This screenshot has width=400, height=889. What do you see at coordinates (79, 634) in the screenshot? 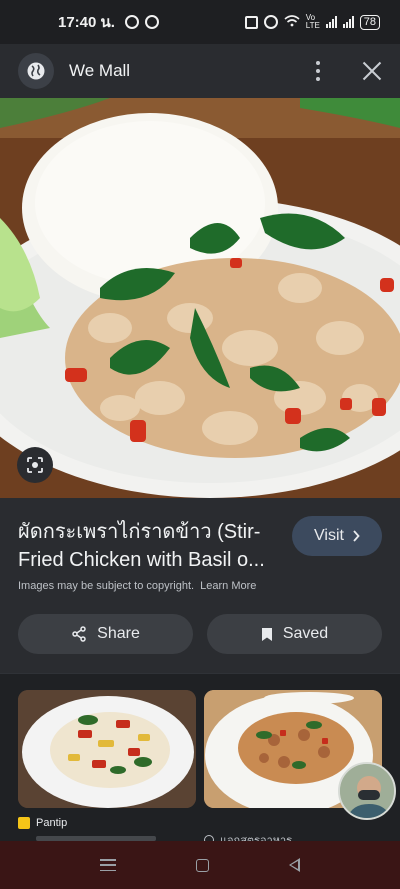
I see `share-icon` at bounding box center [79, 634].